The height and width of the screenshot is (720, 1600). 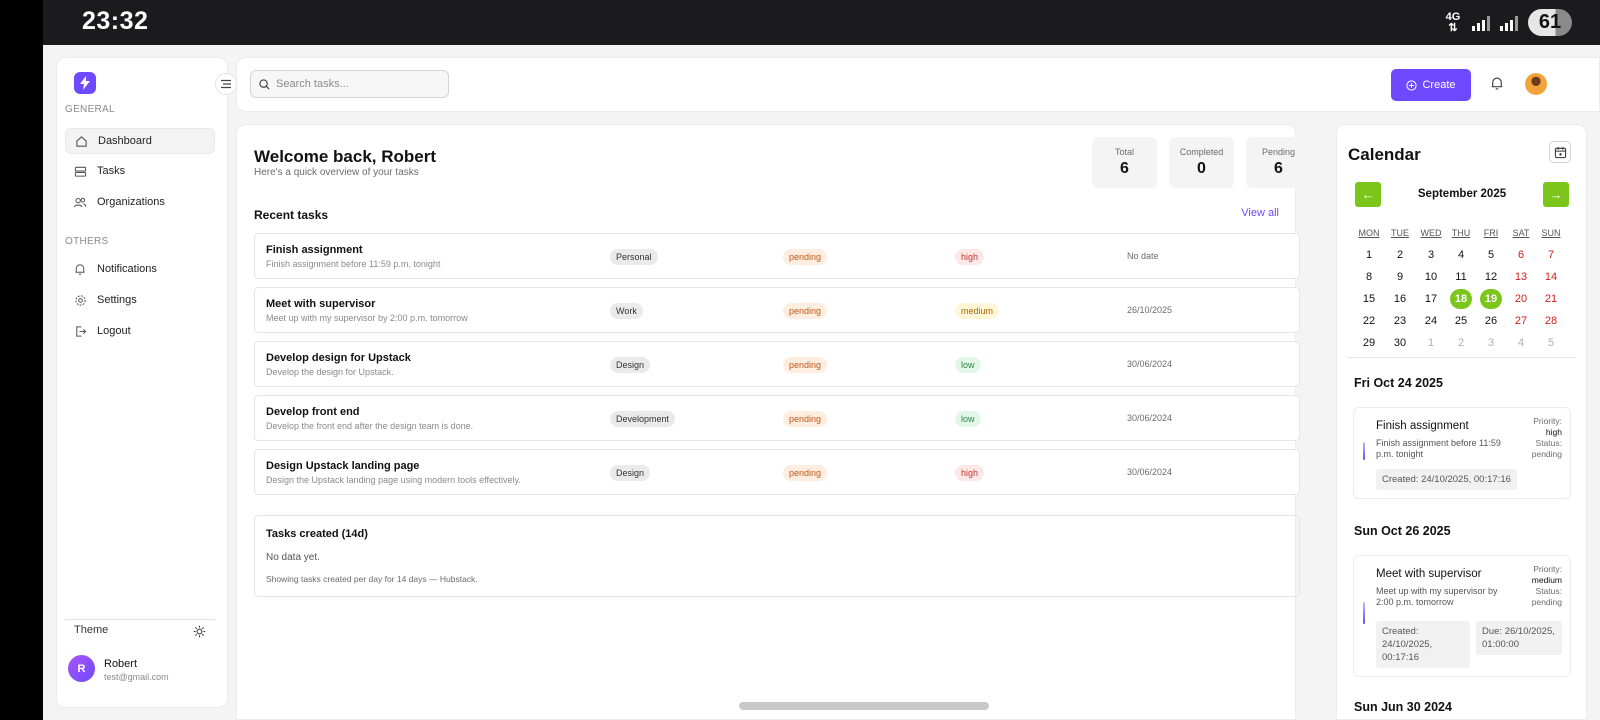 I want to click on prev-month-button: ←, so click(x=1368, y=194).